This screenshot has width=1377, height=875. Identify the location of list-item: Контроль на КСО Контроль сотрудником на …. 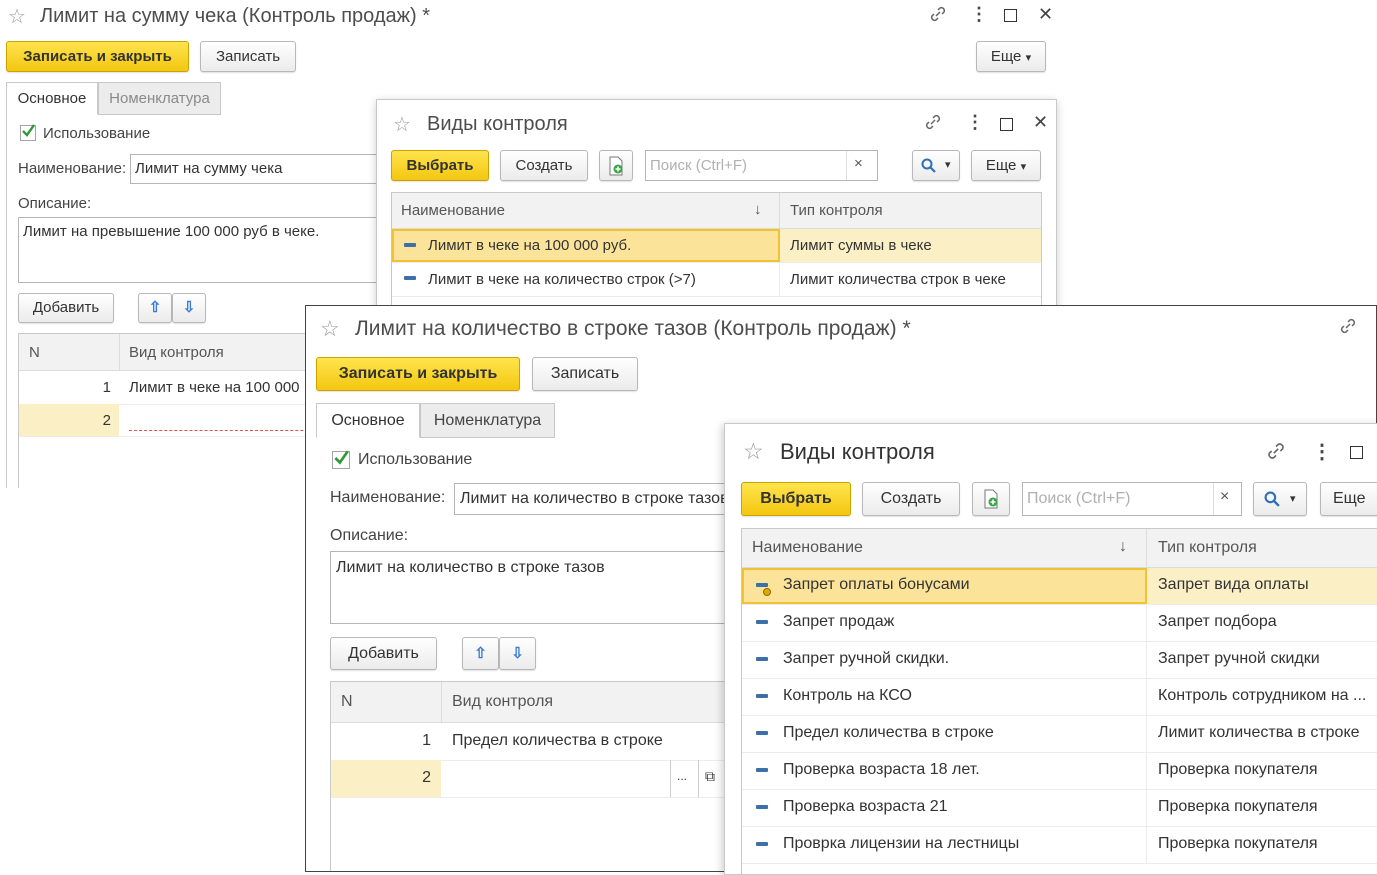
(1059, 697).